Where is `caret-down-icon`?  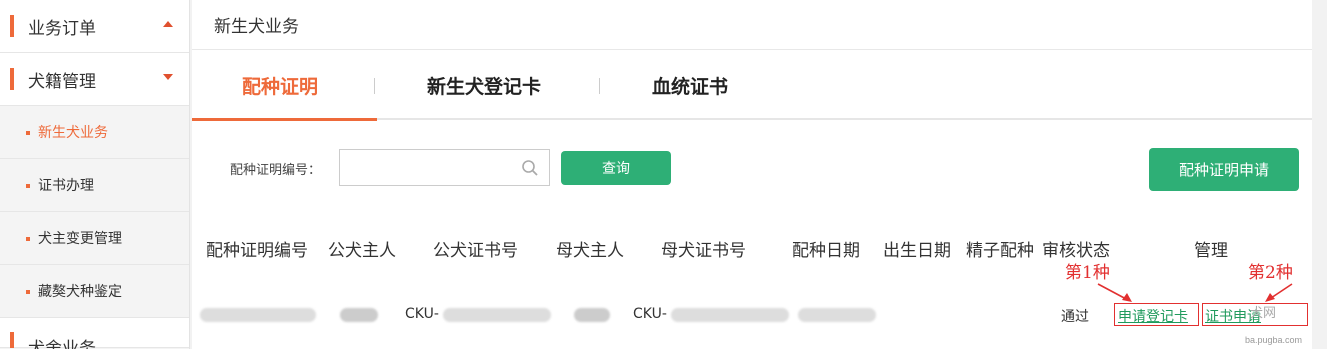 caret-down-icon is located at coordinates (168, 77).